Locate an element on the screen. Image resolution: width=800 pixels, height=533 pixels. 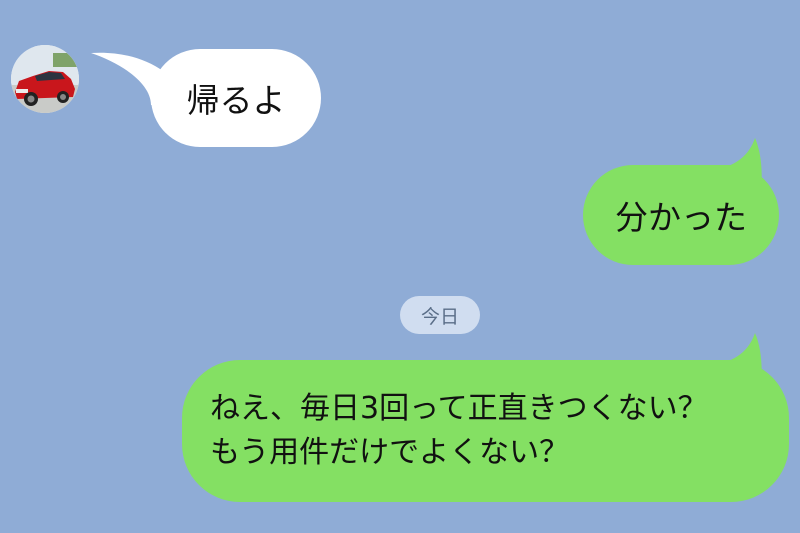
red-car-icon is located at coordinates (45, 79).